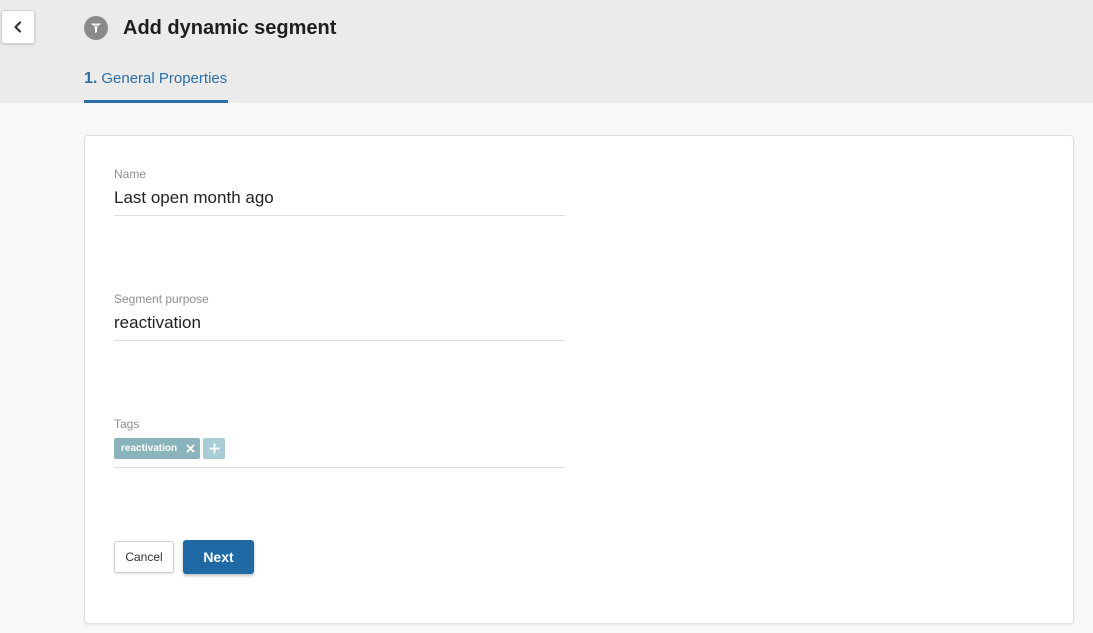 Image resolution: width=1093 pixels, height=633 pixels. I want to click on tab-general-properties: 1. General Properties, so click(156, 85).